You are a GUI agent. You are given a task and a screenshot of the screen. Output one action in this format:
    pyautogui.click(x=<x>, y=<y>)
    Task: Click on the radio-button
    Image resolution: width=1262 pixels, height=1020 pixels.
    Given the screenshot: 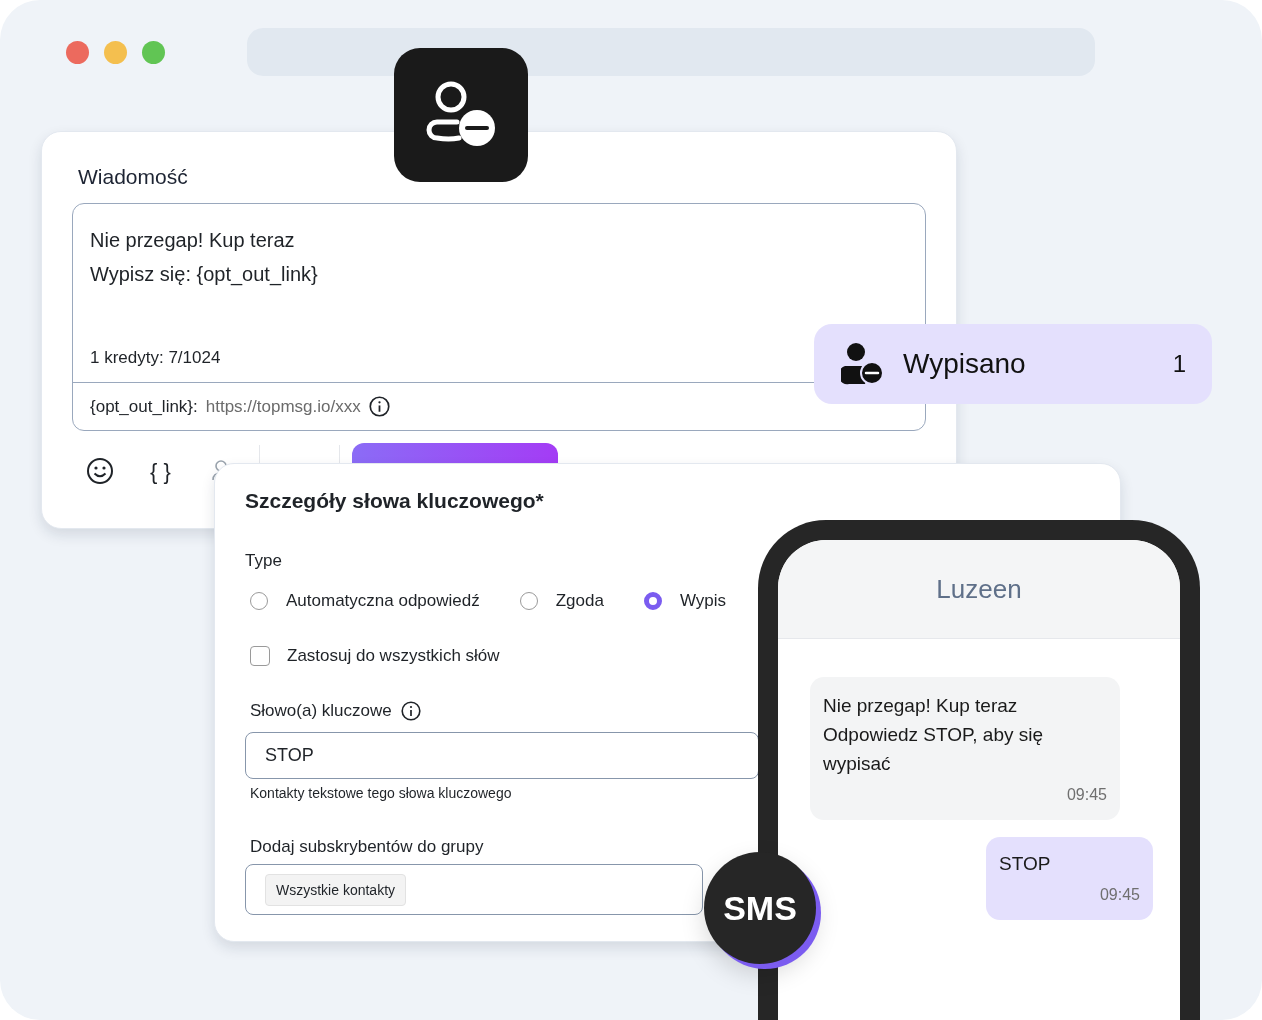 What is the action you would take?
    pyautogui.click(x=652, y=601)
    